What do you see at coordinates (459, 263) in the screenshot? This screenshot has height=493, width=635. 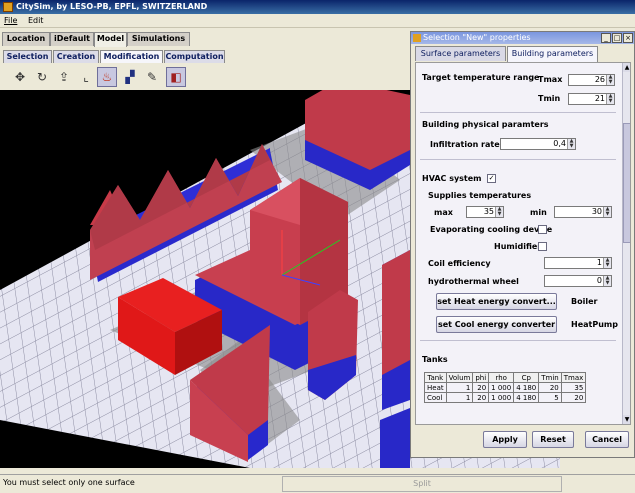 I see `coil-efficiency-label: Coil efficiency` at bounding box center [459, 263].